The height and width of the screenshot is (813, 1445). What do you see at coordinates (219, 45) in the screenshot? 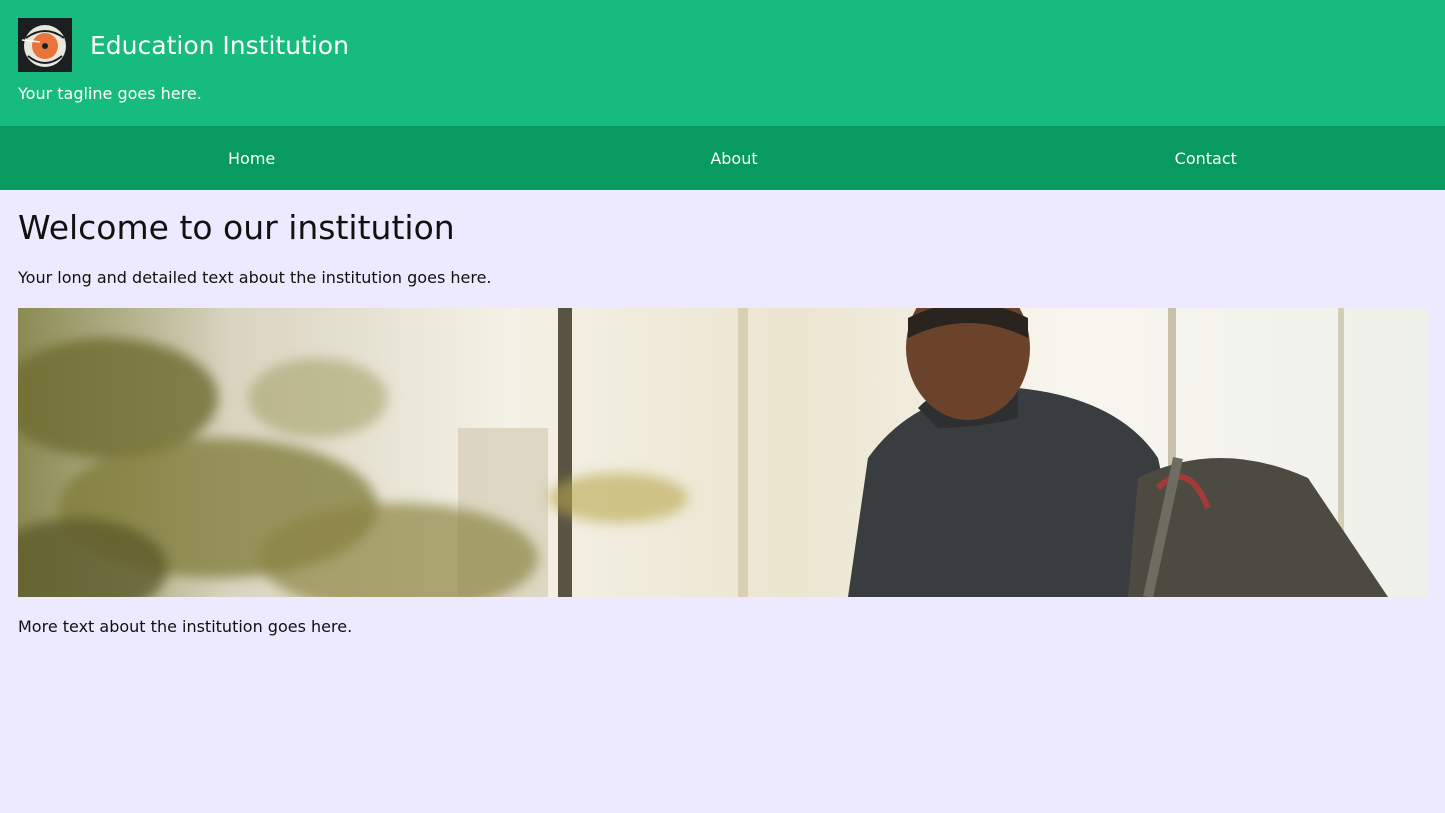
I see `site-title: Education Institution` at bounding box center [219, 45].